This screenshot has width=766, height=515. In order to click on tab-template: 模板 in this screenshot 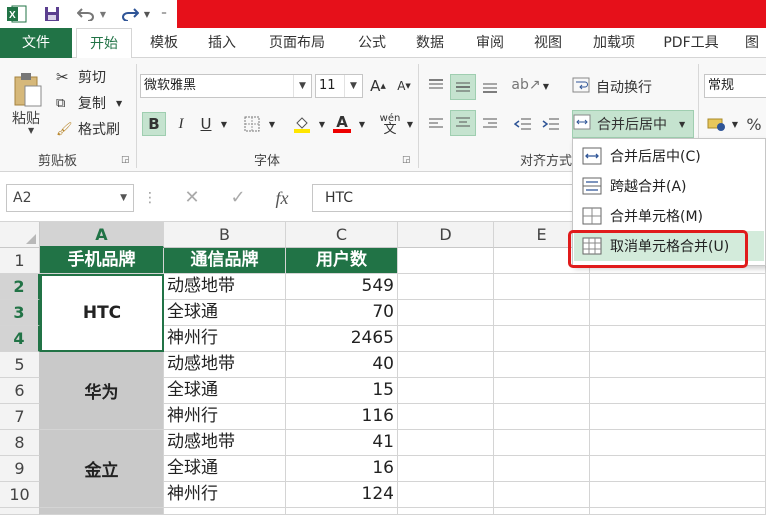, I will do `click(164, 43)`.